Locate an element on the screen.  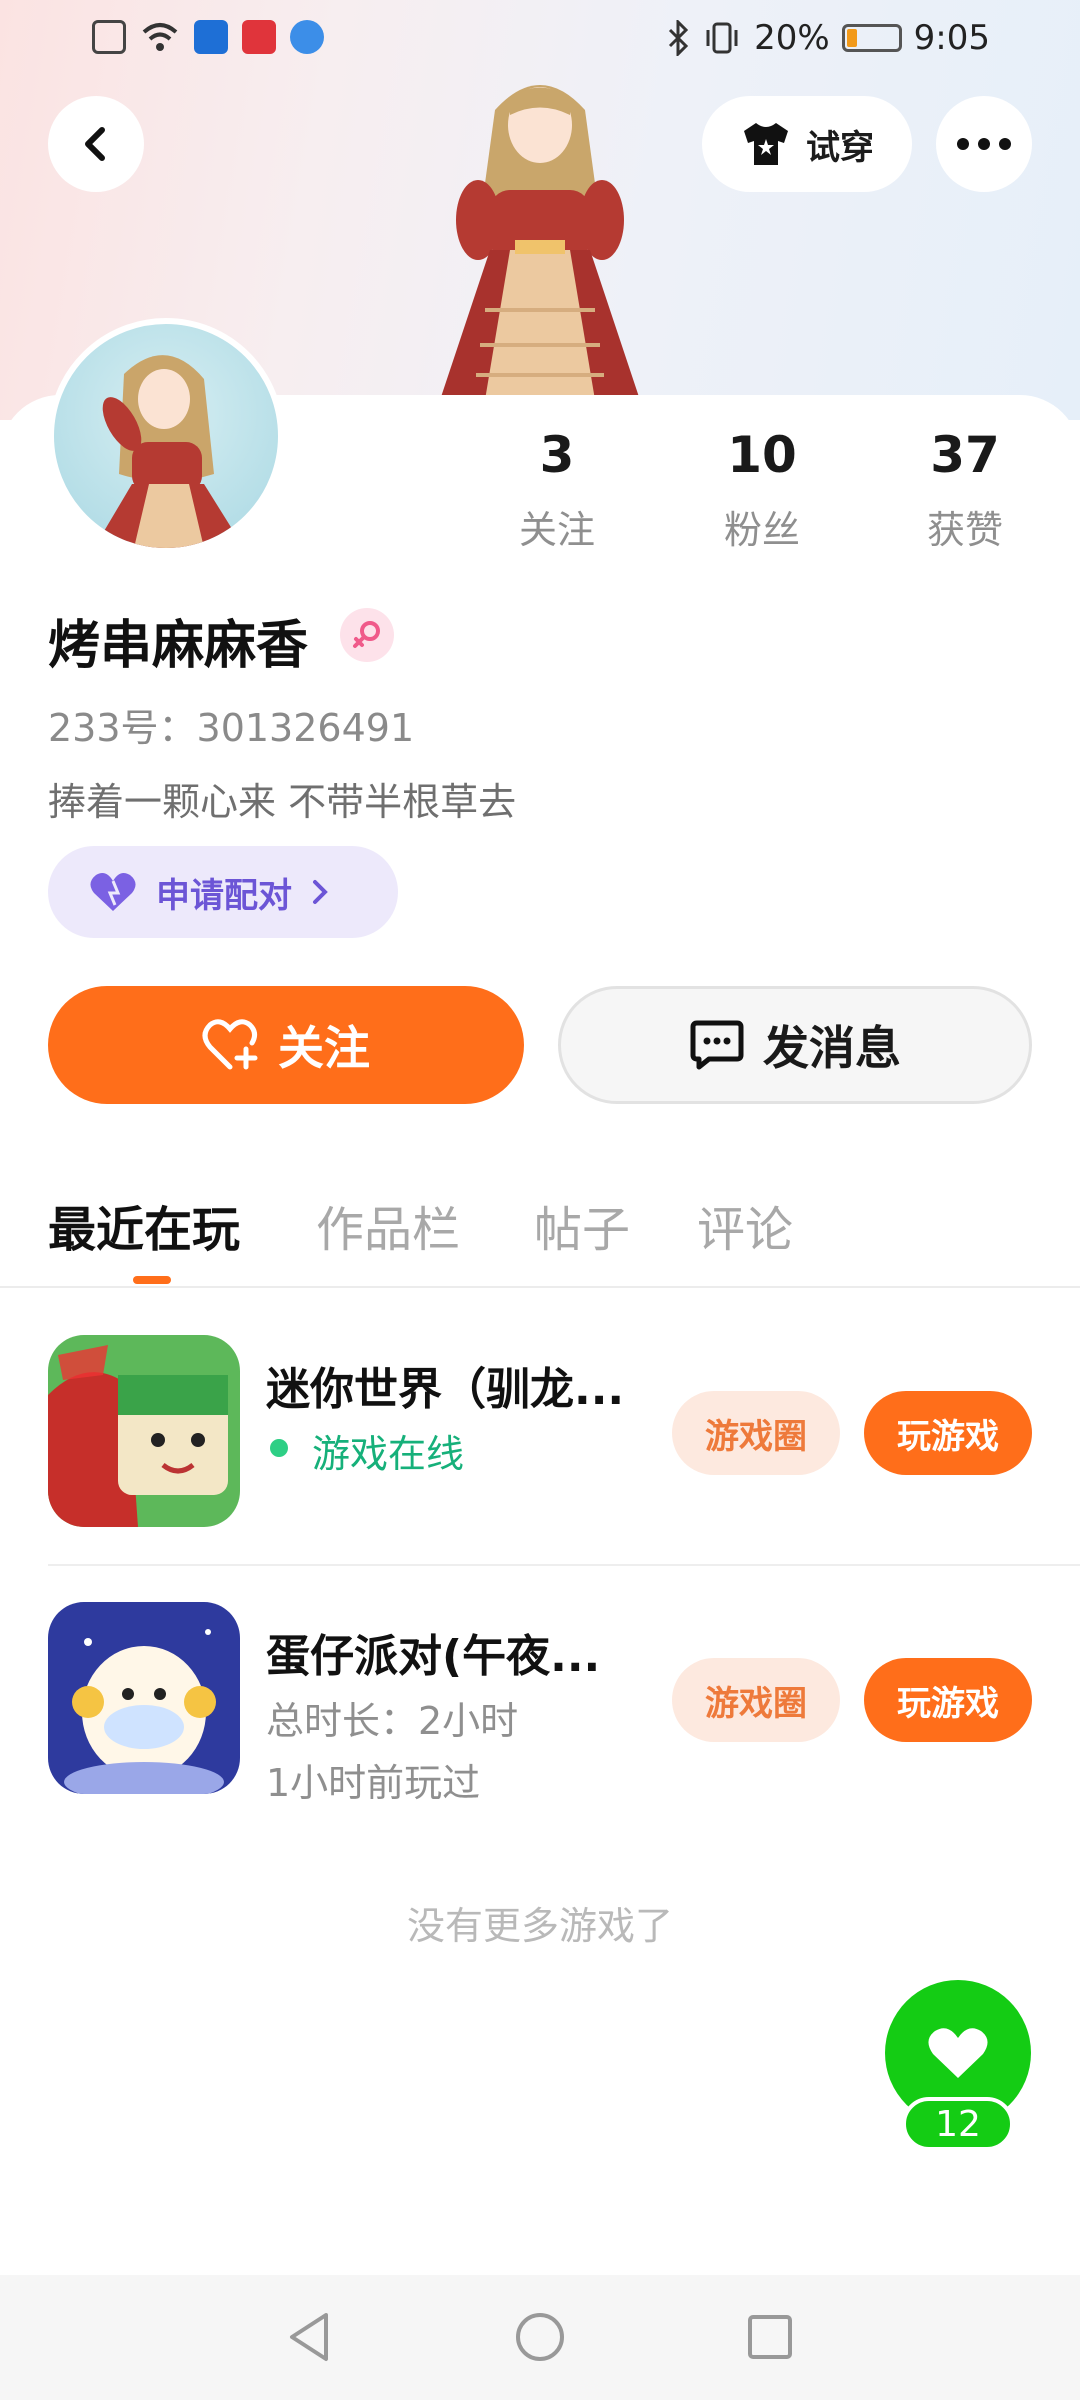
stat-followers: 10 粉丝 is located at coordinates (762, 489).